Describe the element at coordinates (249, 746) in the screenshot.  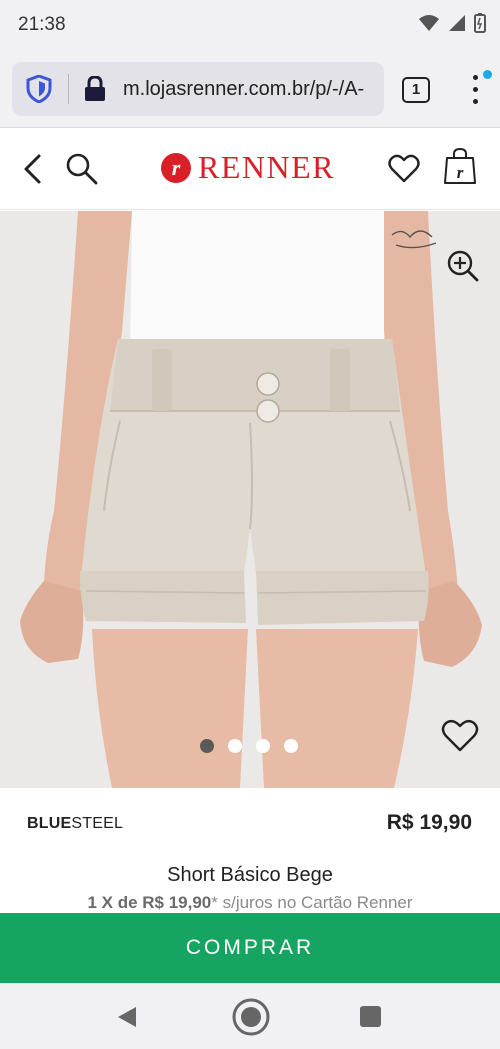
I see `gallery-pagination` at that location.